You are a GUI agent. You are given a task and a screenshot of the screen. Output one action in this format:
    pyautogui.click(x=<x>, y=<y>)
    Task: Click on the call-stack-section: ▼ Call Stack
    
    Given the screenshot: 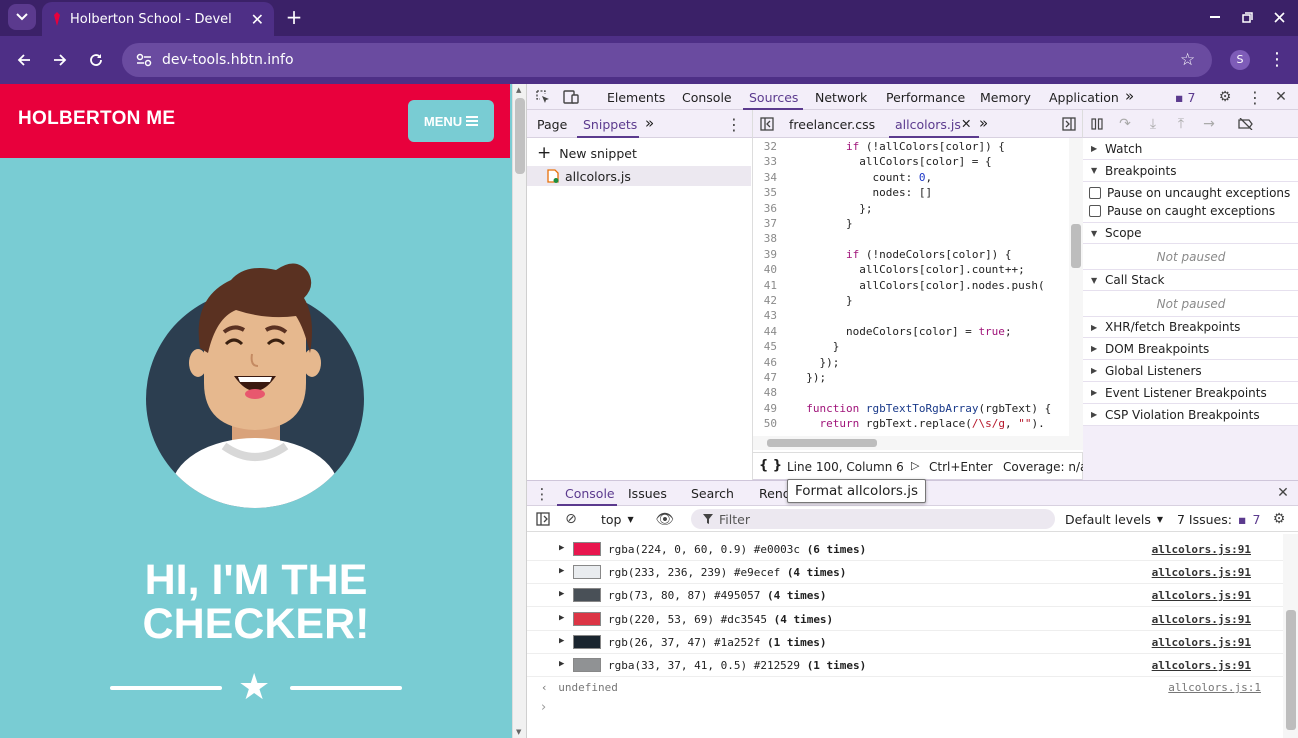 What is the action you would take?
    pyautogui.click(x=1190, y=280)
    